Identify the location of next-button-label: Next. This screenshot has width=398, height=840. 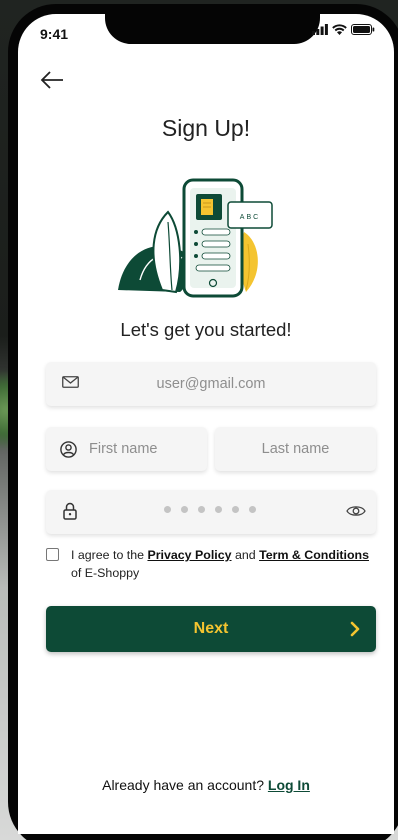
(211, 628).